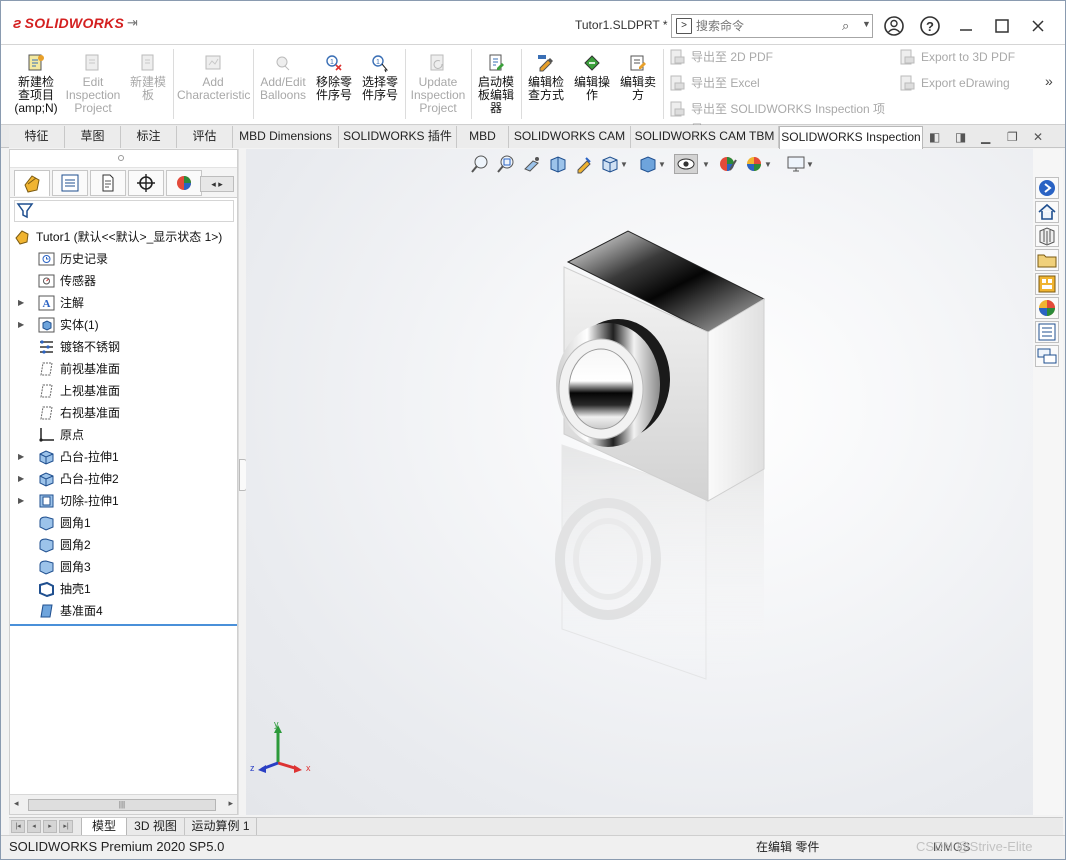  What do you see at coordinates (286, 137) in the screenshot?
I see `tab-mbd-dimensions: MBD Dimensions` at bounding box center [286, 137].